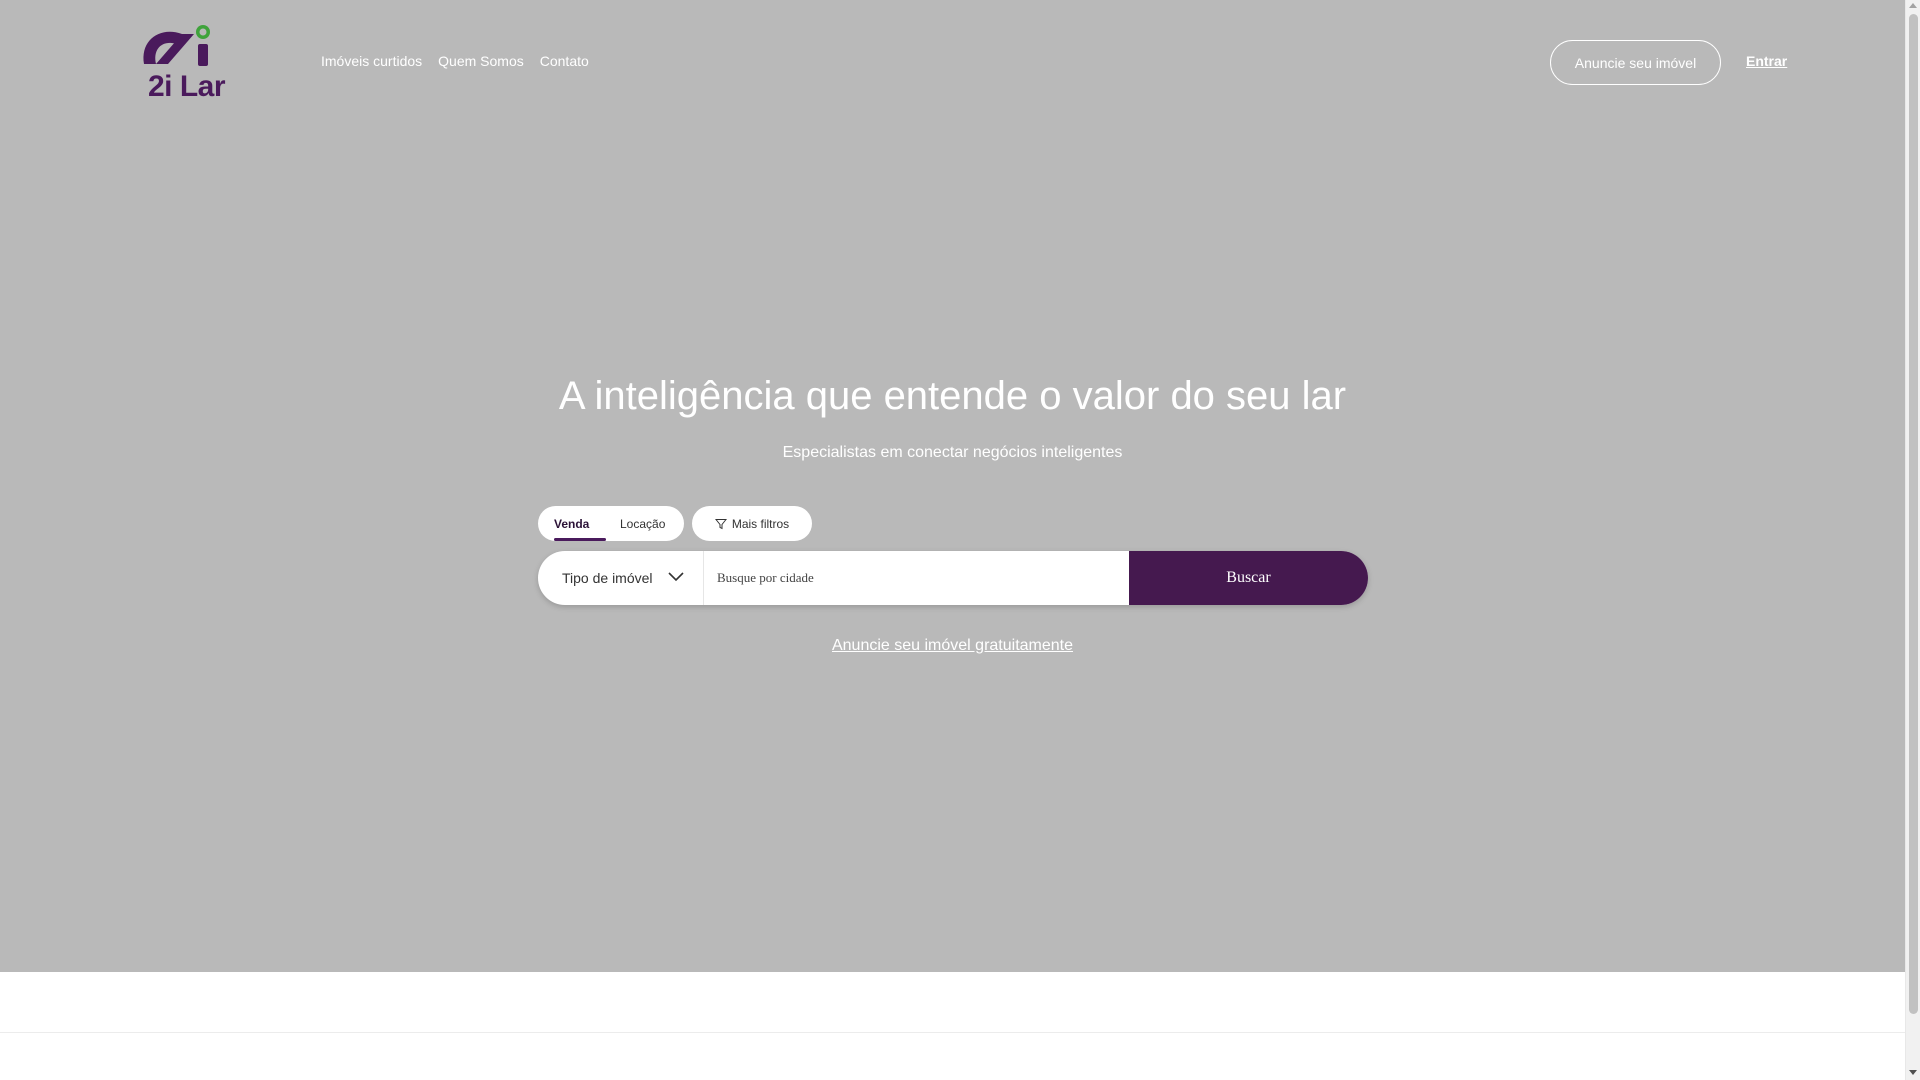 The width and height of the screenshot is (1920, 1080). I want to click on page-scrollbar, so click(1912, 540).